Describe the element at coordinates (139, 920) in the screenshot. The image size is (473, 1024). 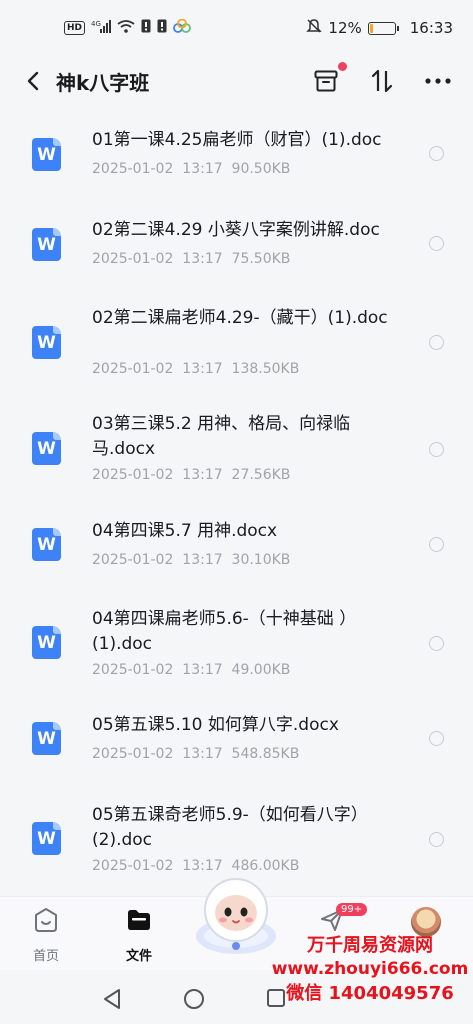
I see `folder-icon` at that location.